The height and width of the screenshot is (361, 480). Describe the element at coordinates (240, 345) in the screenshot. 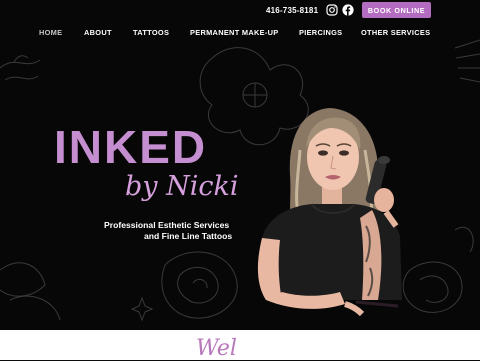

I see `welcome-section` at that location.